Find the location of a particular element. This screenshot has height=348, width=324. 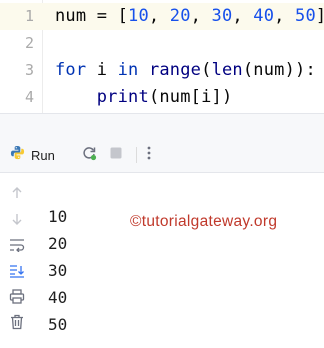

output-line: 20 is located at coordinates (58, 243).